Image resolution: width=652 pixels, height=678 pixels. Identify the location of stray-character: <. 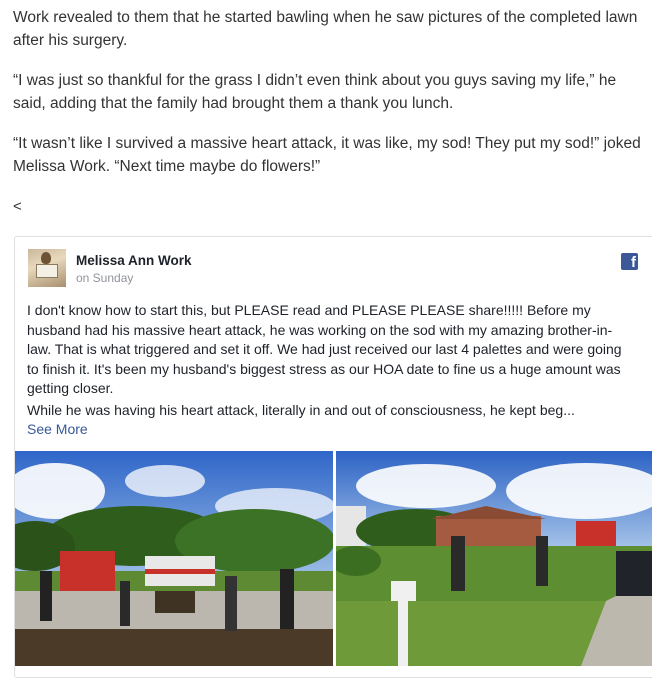
(17, 206).